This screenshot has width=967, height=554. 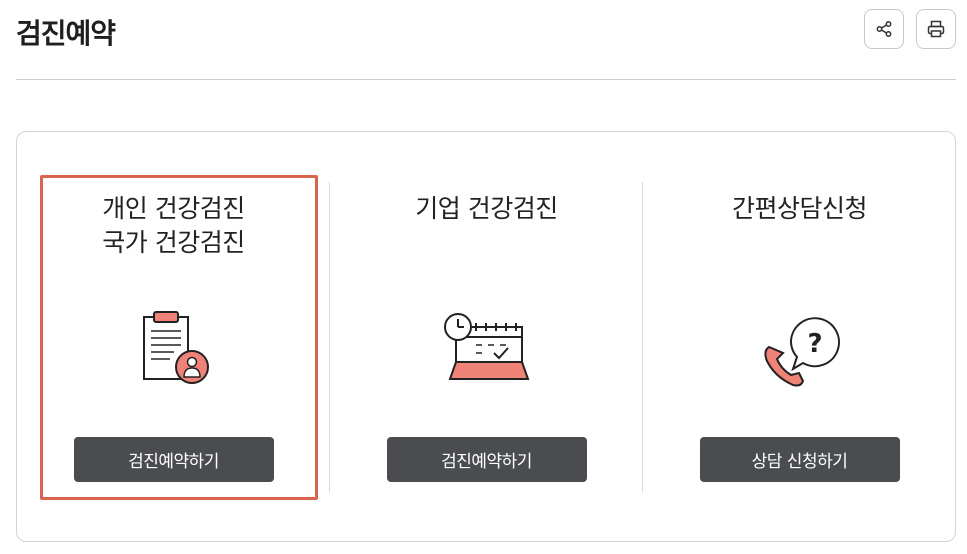 What do you see at coordinates (175, 347) in the screenshot?
I see `clipboard-person-icon` at bounding box center [175, 347].